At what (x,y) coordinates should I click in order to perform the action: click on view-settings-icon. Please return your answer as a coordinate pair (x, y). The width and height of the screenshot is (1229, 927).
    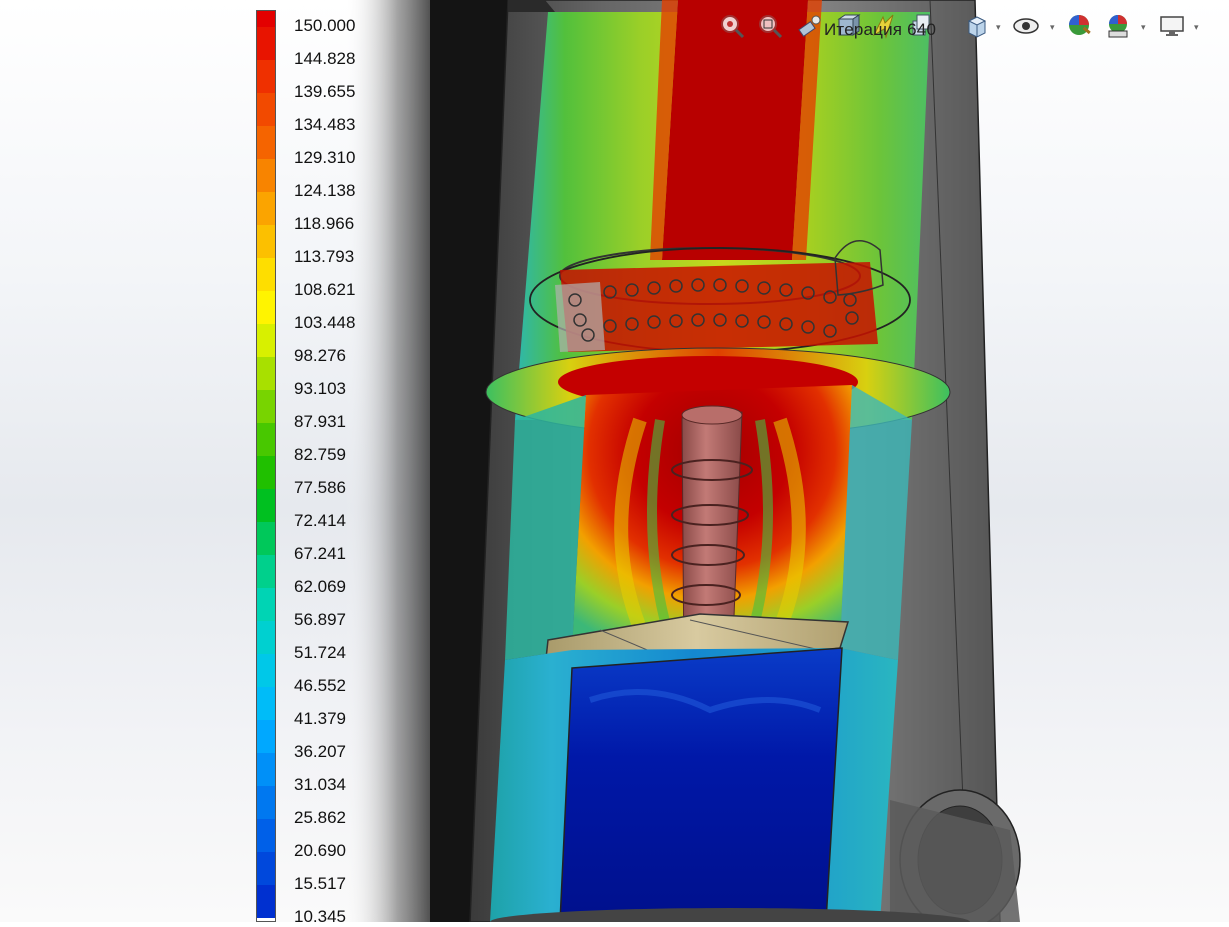
    Looking at the image, I should click on (1172, 26).